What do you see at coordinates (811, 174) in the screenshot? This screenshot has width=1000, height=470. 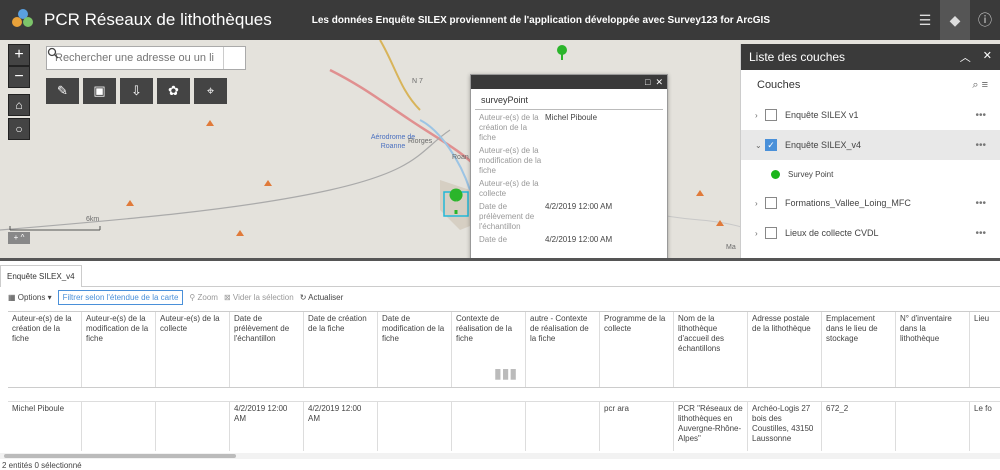 I see `legend-label: Survey Point` at bounding box center [811, 174].